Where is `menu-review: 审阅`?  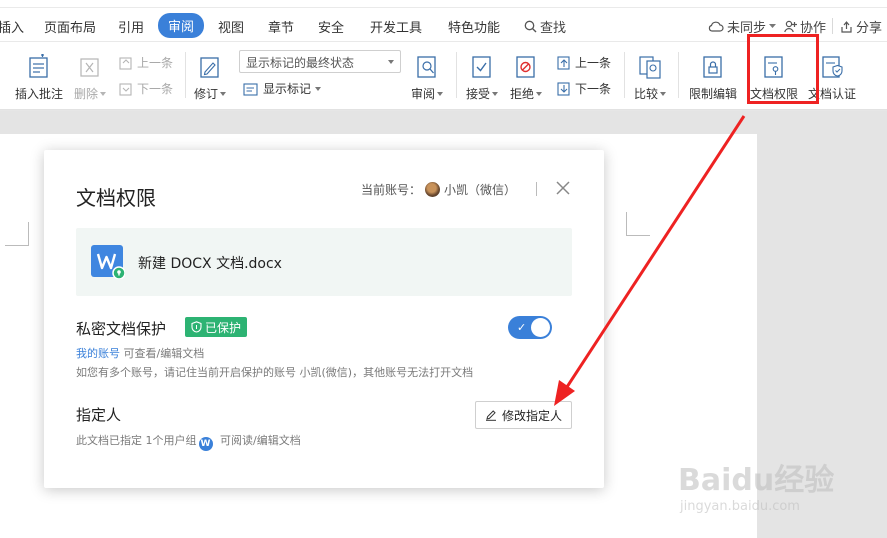
menu-review: 审阅 is located at coordinates (181, 25).